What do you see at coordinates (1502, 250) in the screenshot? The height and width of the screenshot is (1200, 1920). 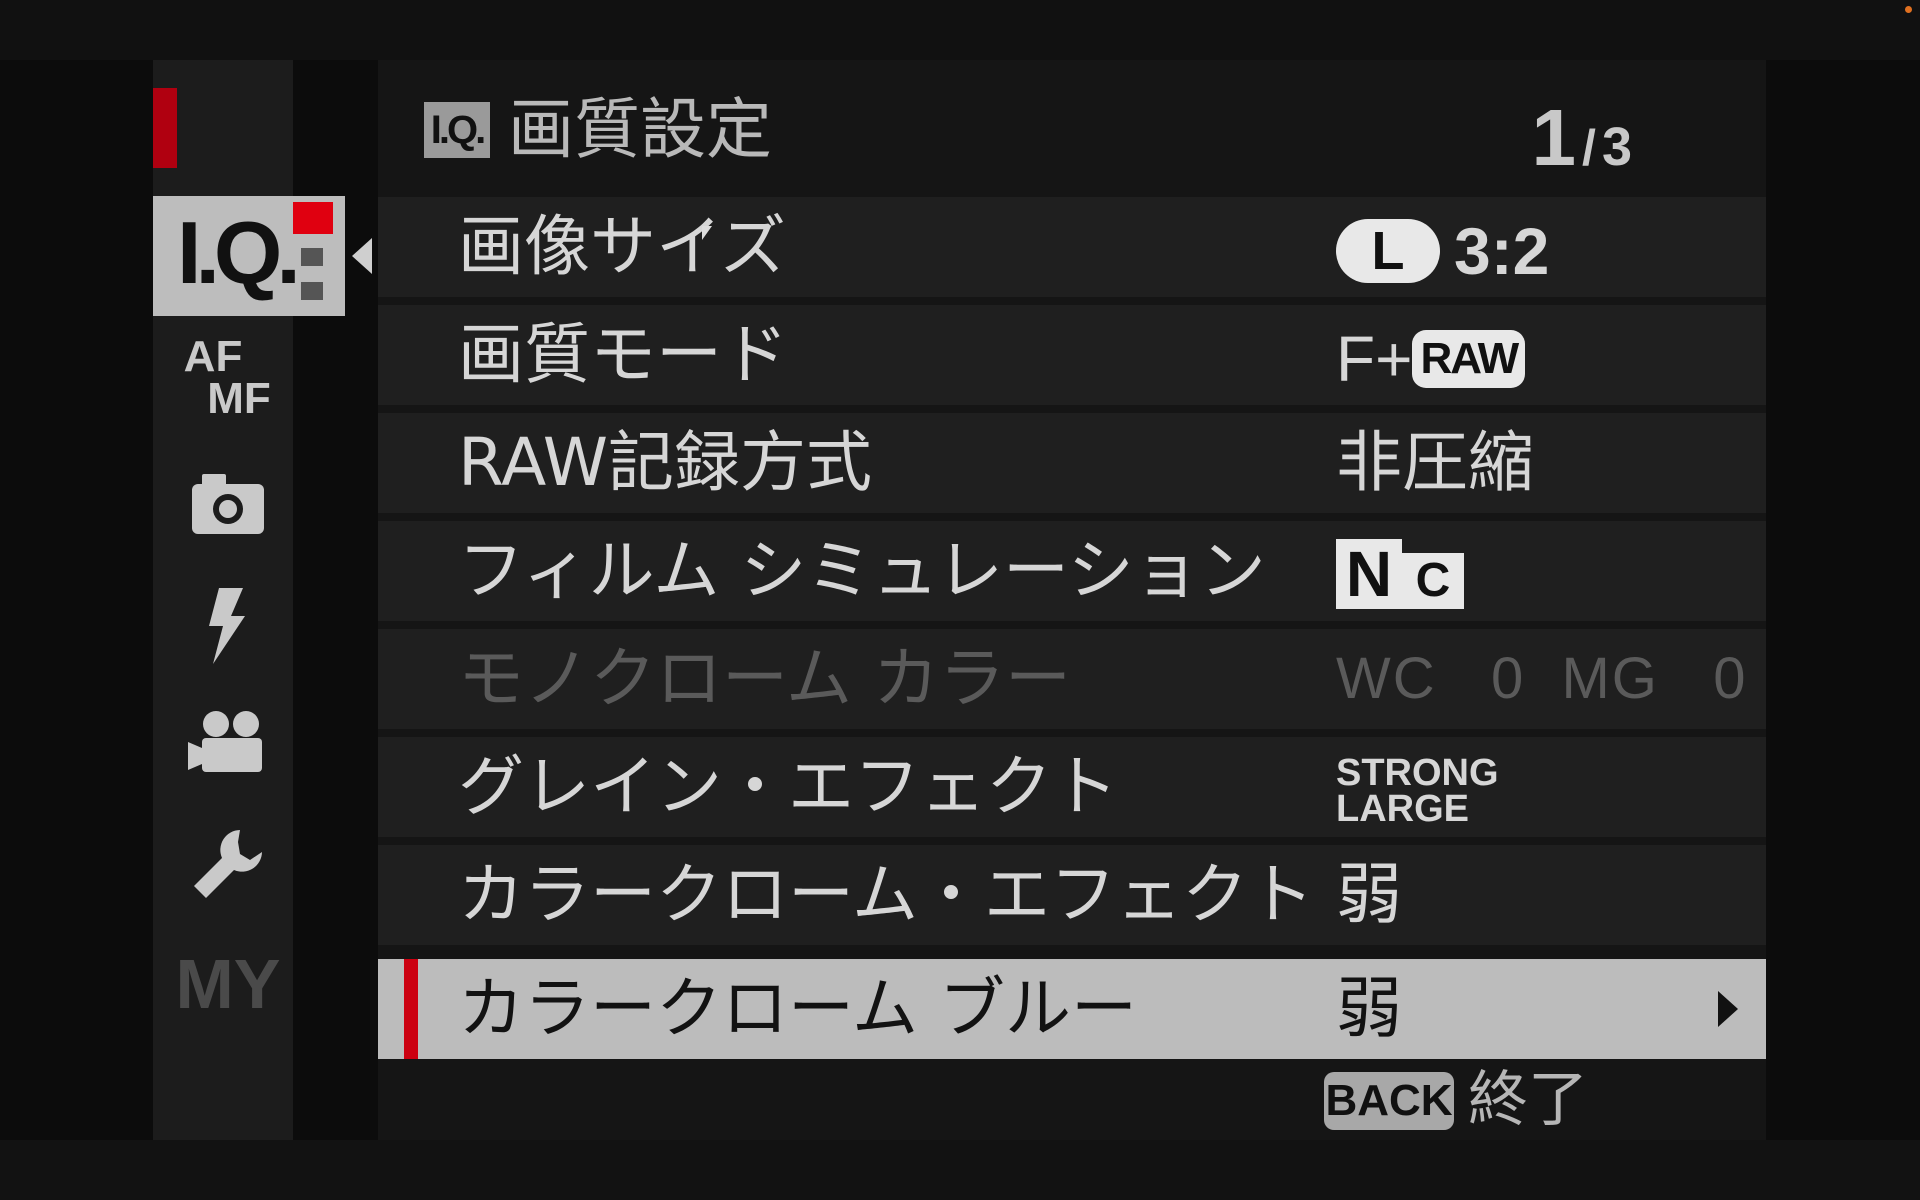 I see `aspect-ratio-value: 3:2` at bounding box center [1502, 250].